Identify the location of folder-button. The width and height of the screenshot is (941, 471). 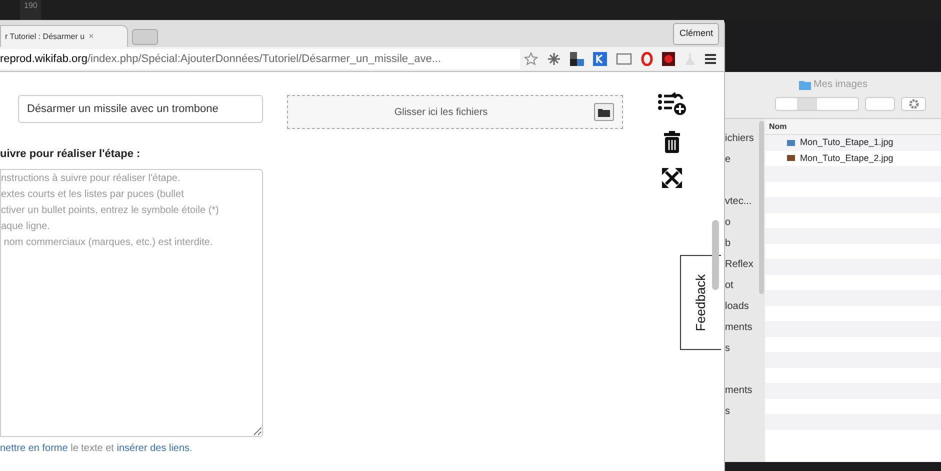
(604, 112).